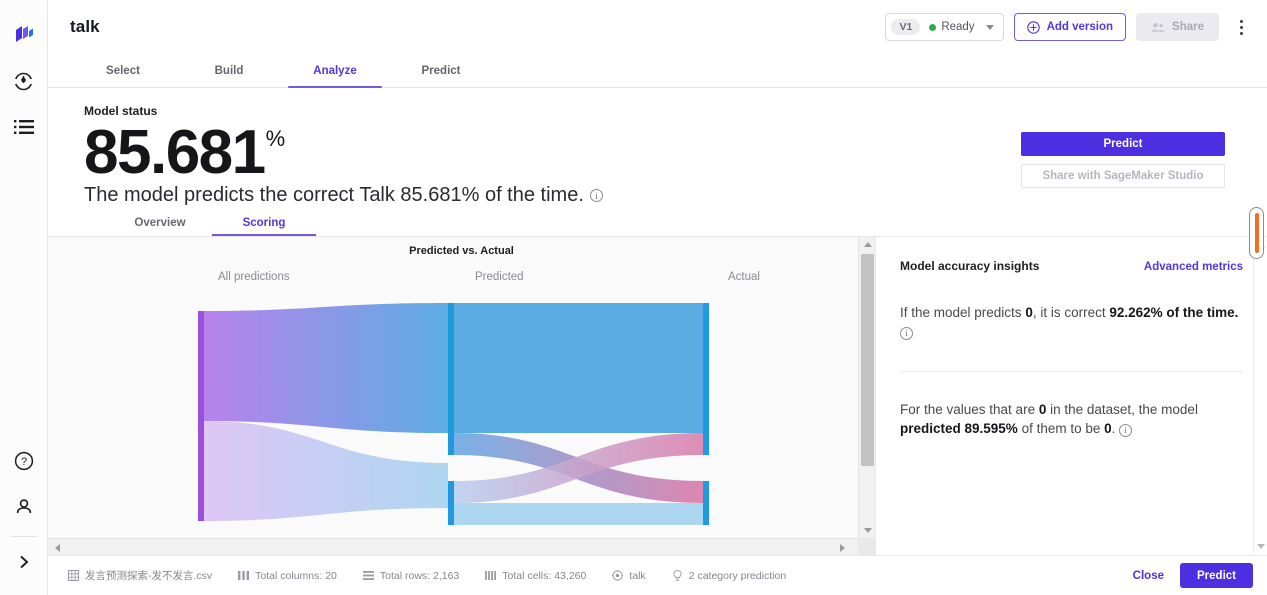 Image resolution: width=1267 pixels, height=595 pixels. I want to click on node-total, so click(201, 416).